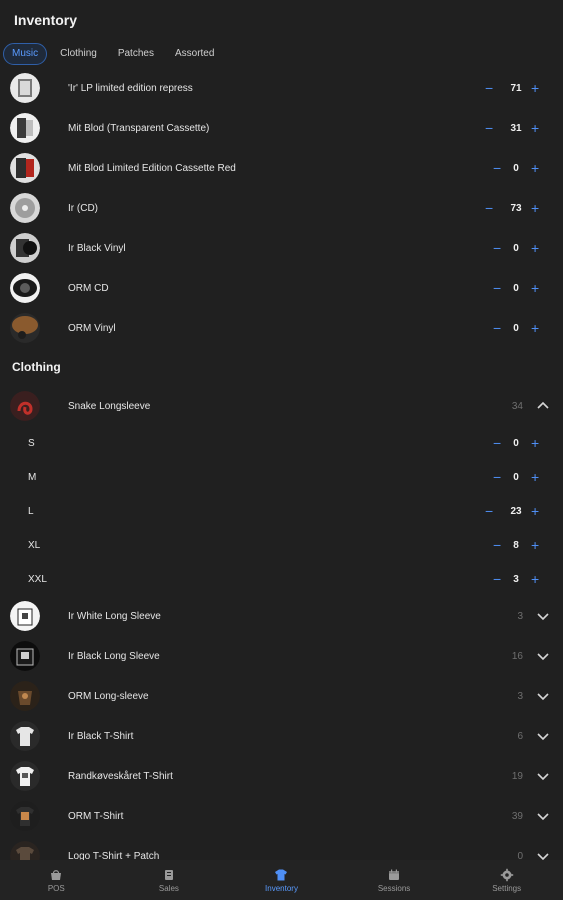 The image size is (563, 900). Describe the element at coordinates (506, 874) in the screenshot. I see `gear-icon` at that location.